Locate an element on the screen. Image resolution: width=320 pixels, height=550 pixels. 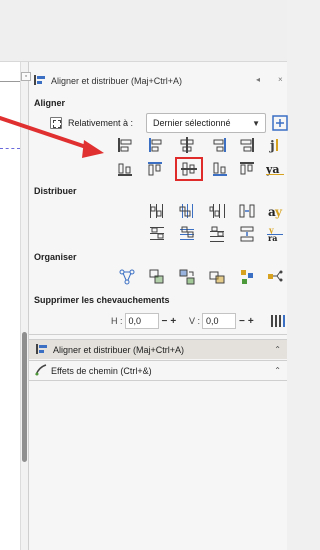
v-gap-increment-button: + is located at coordinates (251, 321).